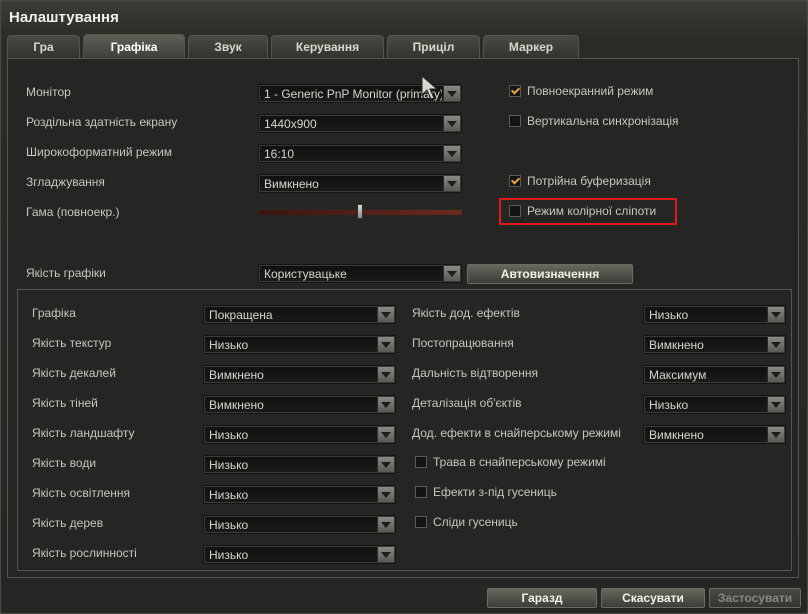 The height and width of the screenshot is (614, 808). Describe the element at coordinates (603, 121) in the screenshot. I see `vsync-label: Вертикальна синхронізація` at that location.